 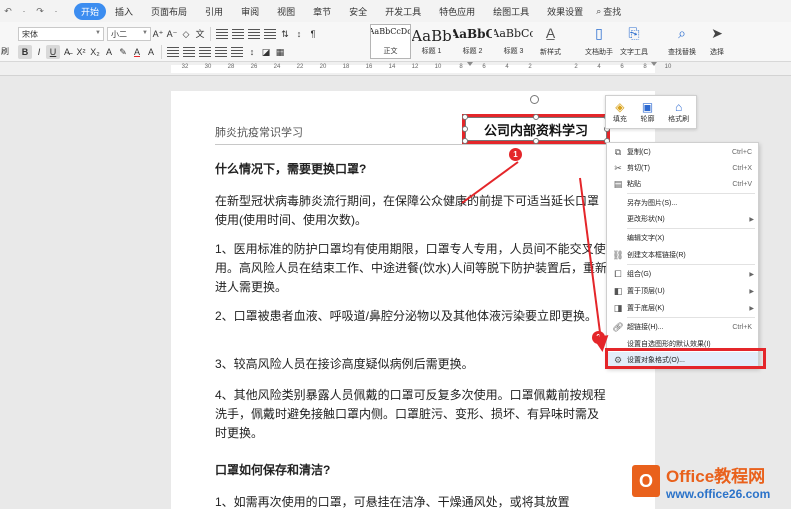 What do you see at coordinates (534, 99) in the screenshot?
I see `rotate-handle-icon` at bounding box center [534, 99].